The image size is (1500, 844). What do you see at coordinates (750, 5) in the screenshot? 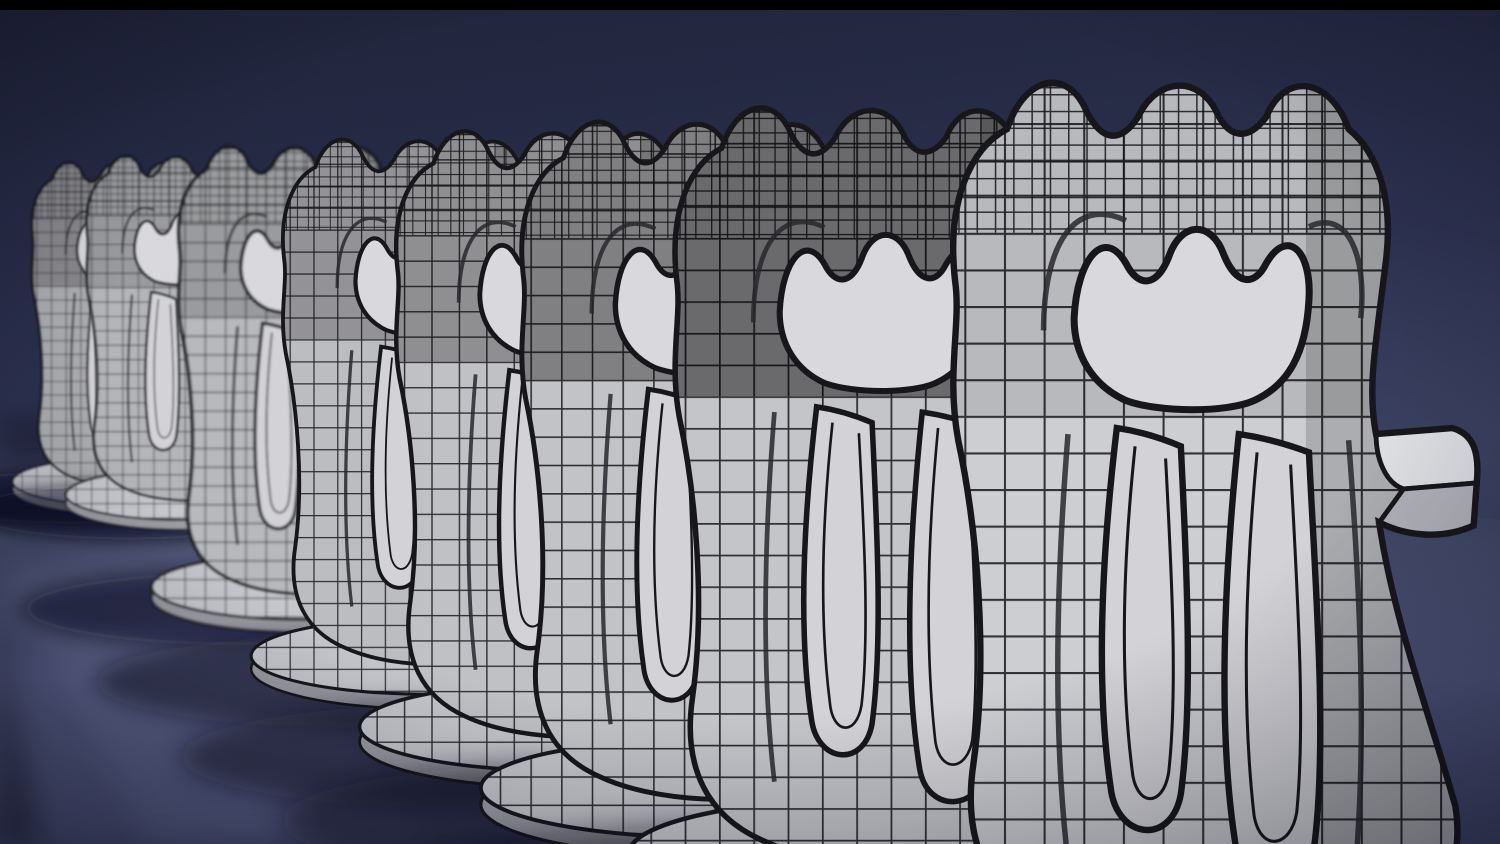
I see `letterbox-bar` at bounding box center [750, 5].